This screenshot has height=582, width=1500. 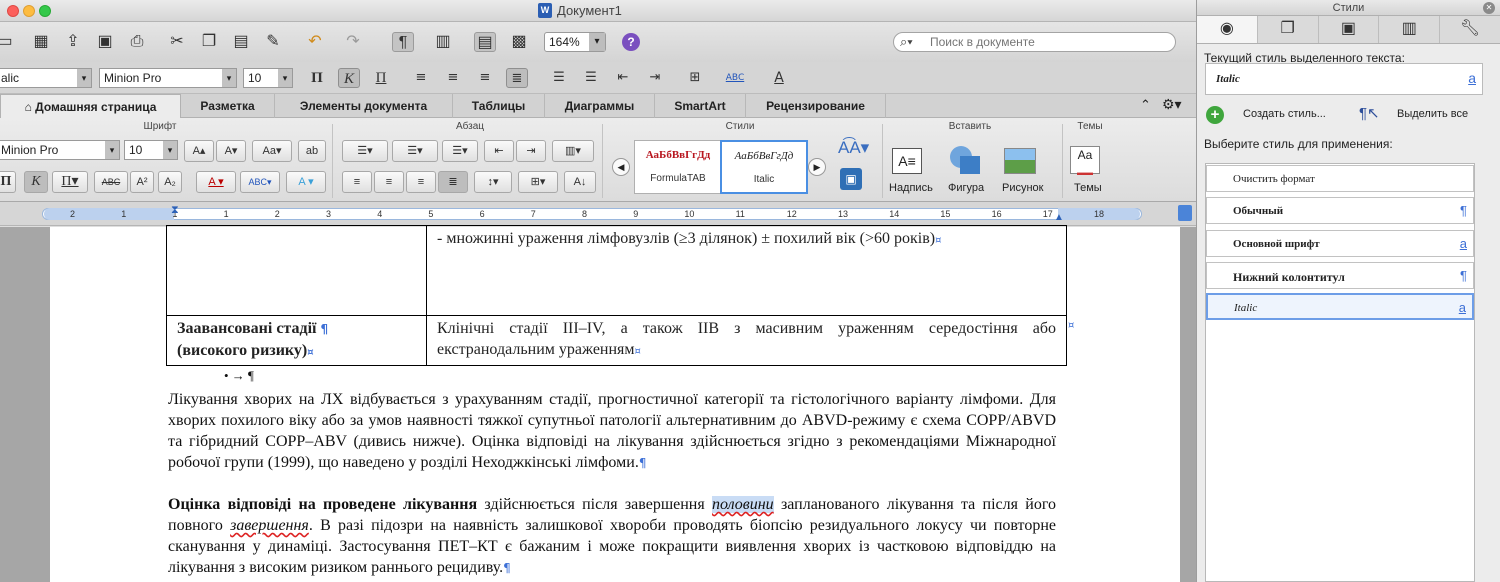 What do you see at coordinates (199, 151) in the screenshot?
I see `grow-font-button: A▴` at bounding box center [199, 151].